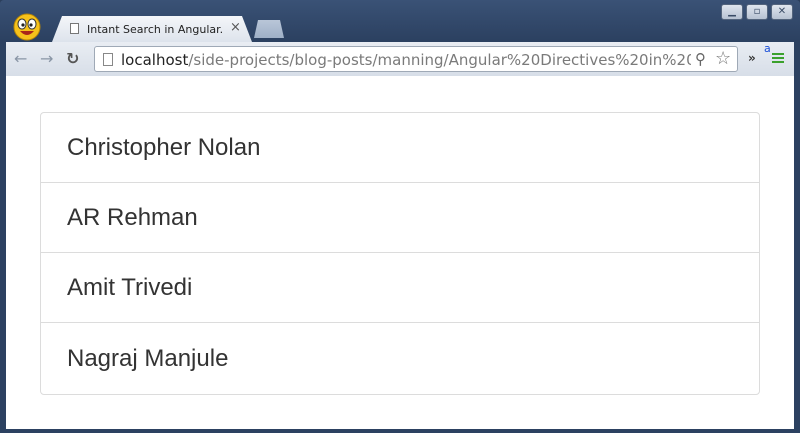 This screenshot has width=800, height=433. I want to click on extension-icon: a, so click(767, 48).